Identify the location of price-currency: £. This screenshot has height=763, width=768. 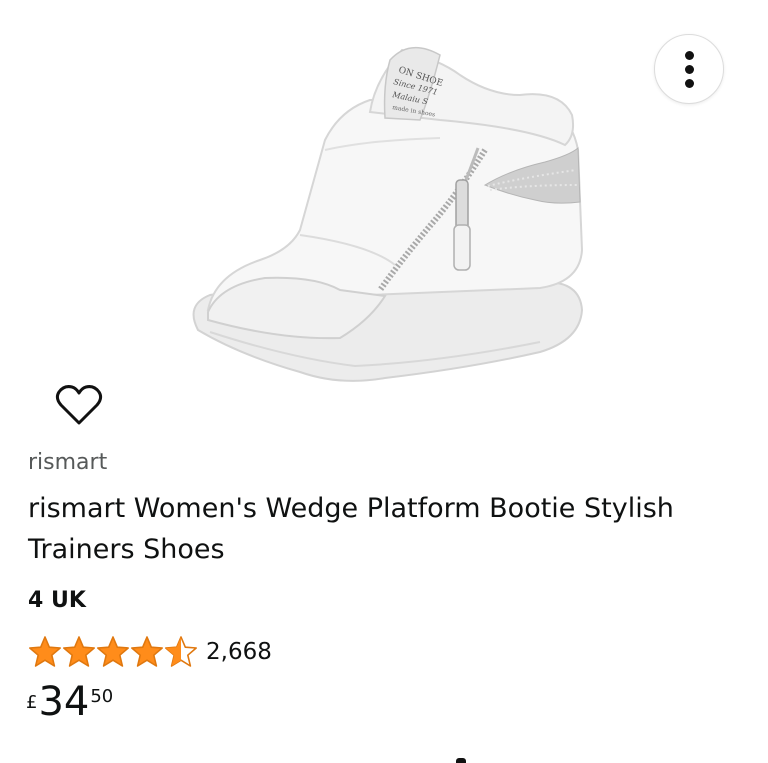
(32, 702).